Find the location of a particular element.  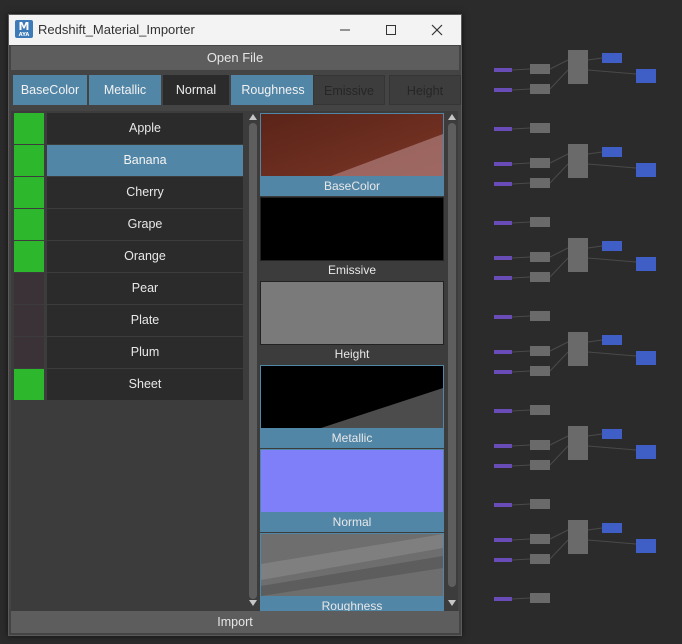

tab-metallic: Metallic is located at coordinates (125, 90).